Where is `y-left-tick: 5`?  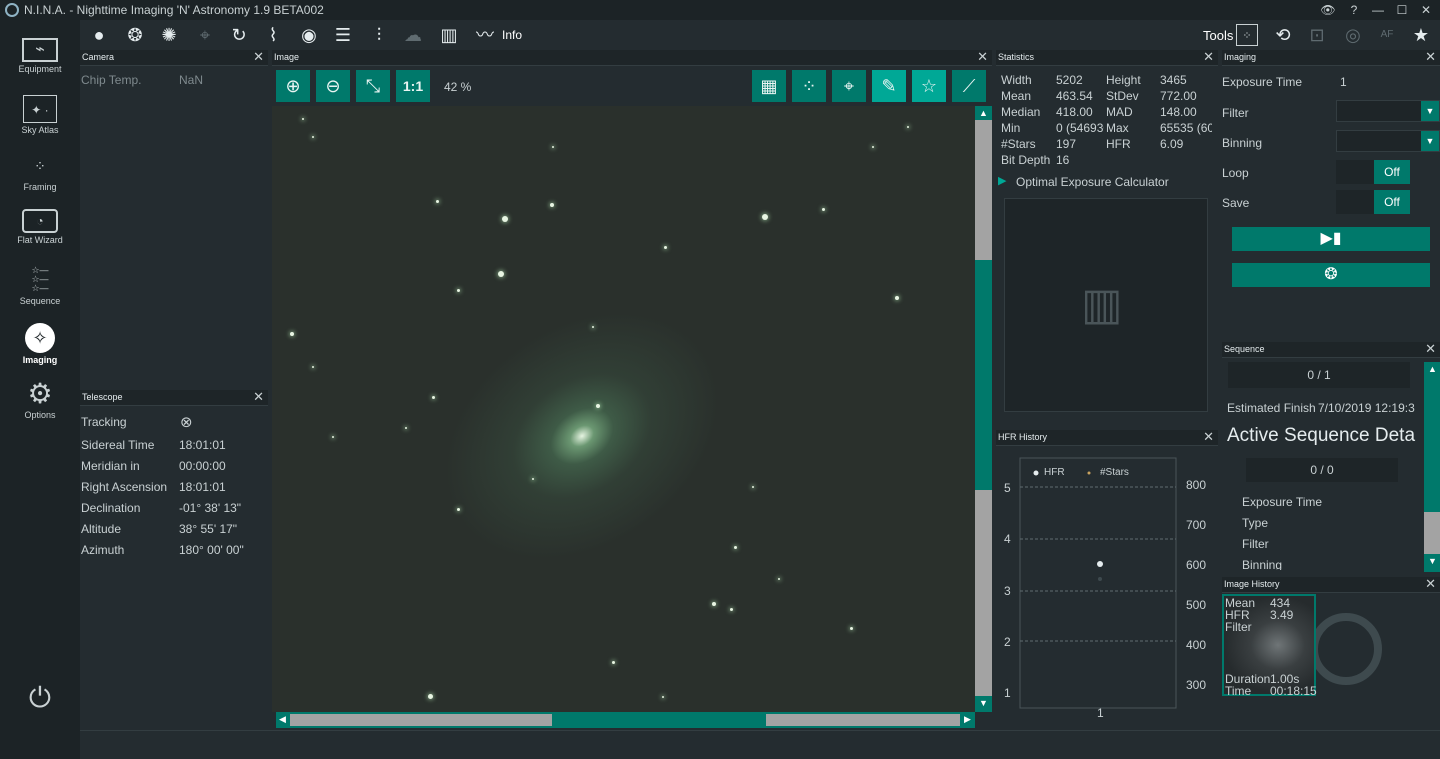 y-left-tick: 5 is located at coordinates (1007, 488).